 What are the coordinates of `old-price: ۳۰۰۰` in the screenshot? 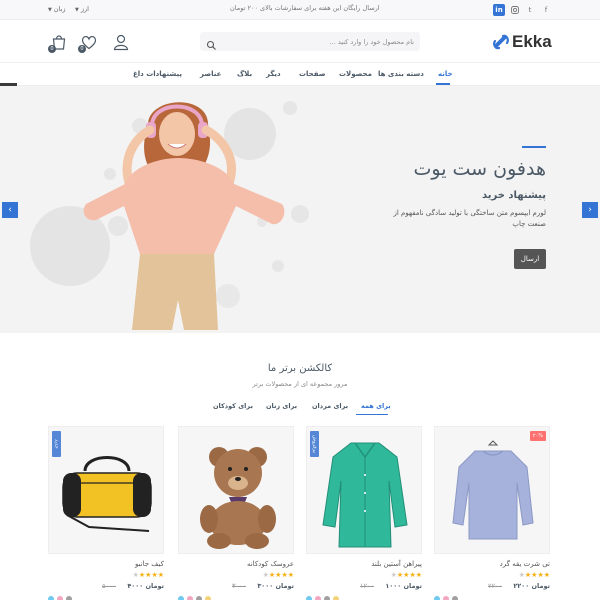 It's located at (239, 586).